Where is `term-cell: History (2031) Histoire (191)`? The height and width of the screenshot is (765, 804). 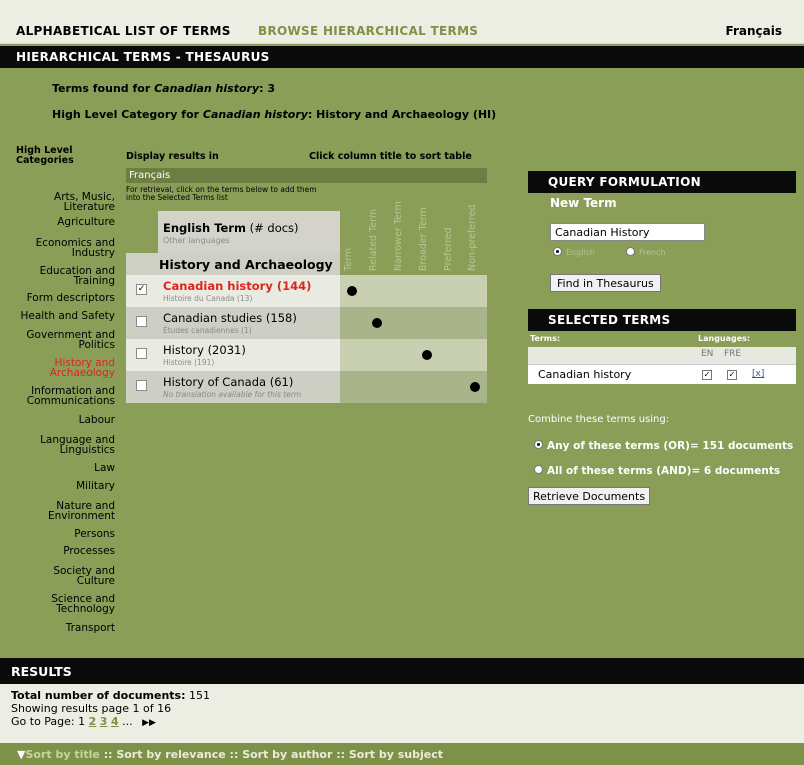 term-cell: History (2031) Histoire (191) is located at coordinates (233, 355).